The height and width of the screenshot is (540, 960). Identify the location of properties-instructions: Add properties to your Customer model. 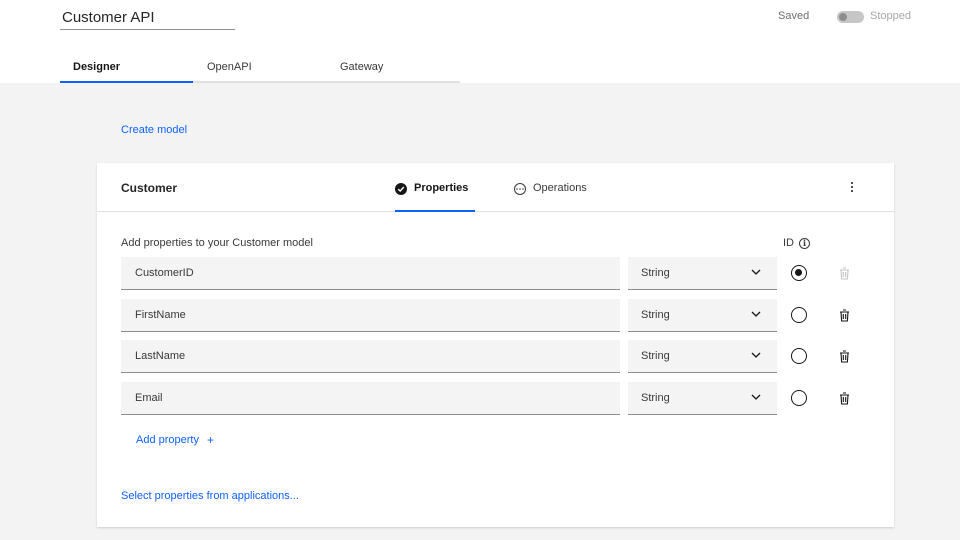
(217, 243).